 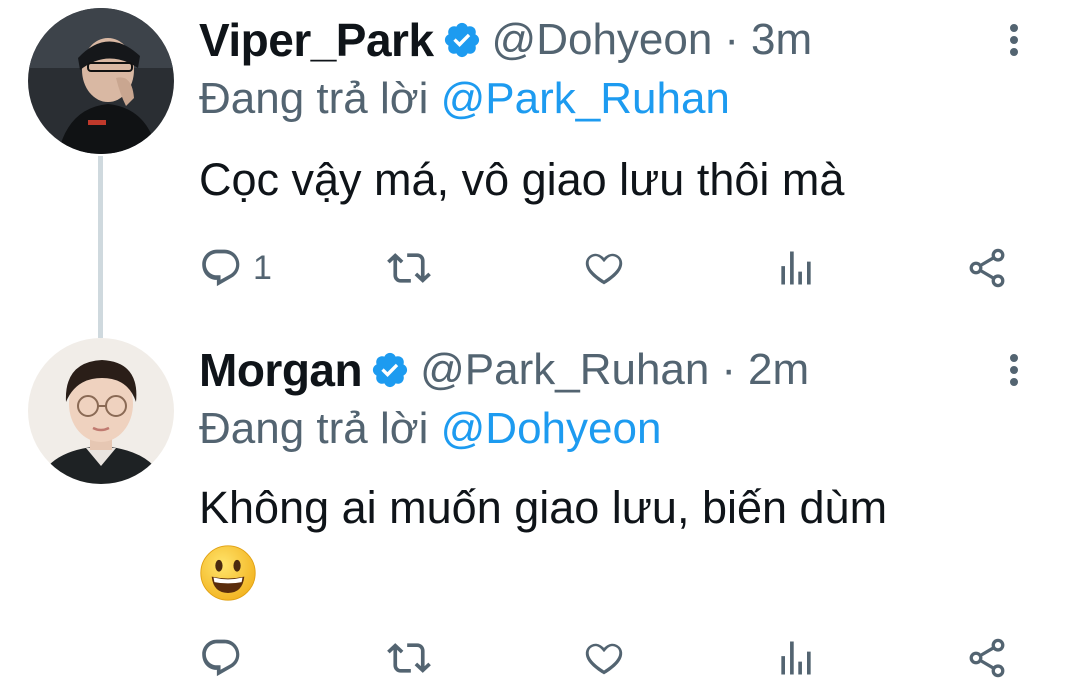 I want to click on display-name: Morgan, so click(x=281, y=370).